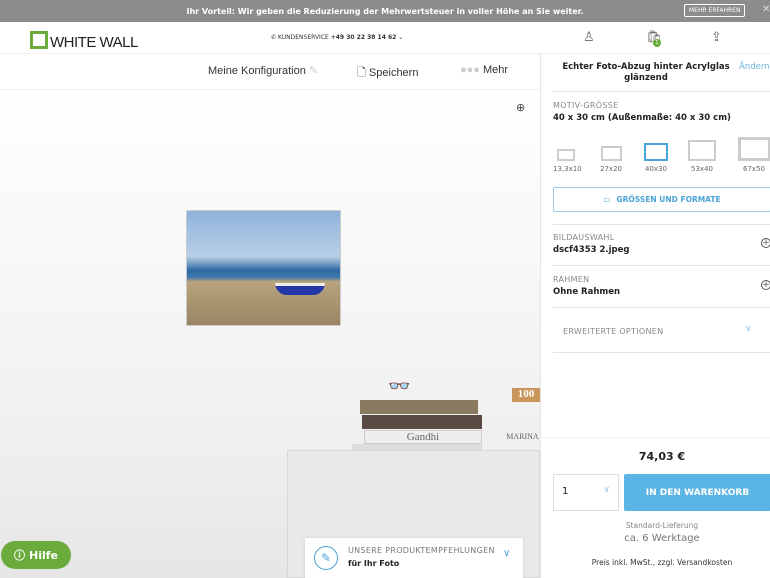 The width and height of the screenshot is (770, 578). Describe the element at coordinates (571, 279) in the screenshot. I see `frame-label: RAHMEN` at that location.